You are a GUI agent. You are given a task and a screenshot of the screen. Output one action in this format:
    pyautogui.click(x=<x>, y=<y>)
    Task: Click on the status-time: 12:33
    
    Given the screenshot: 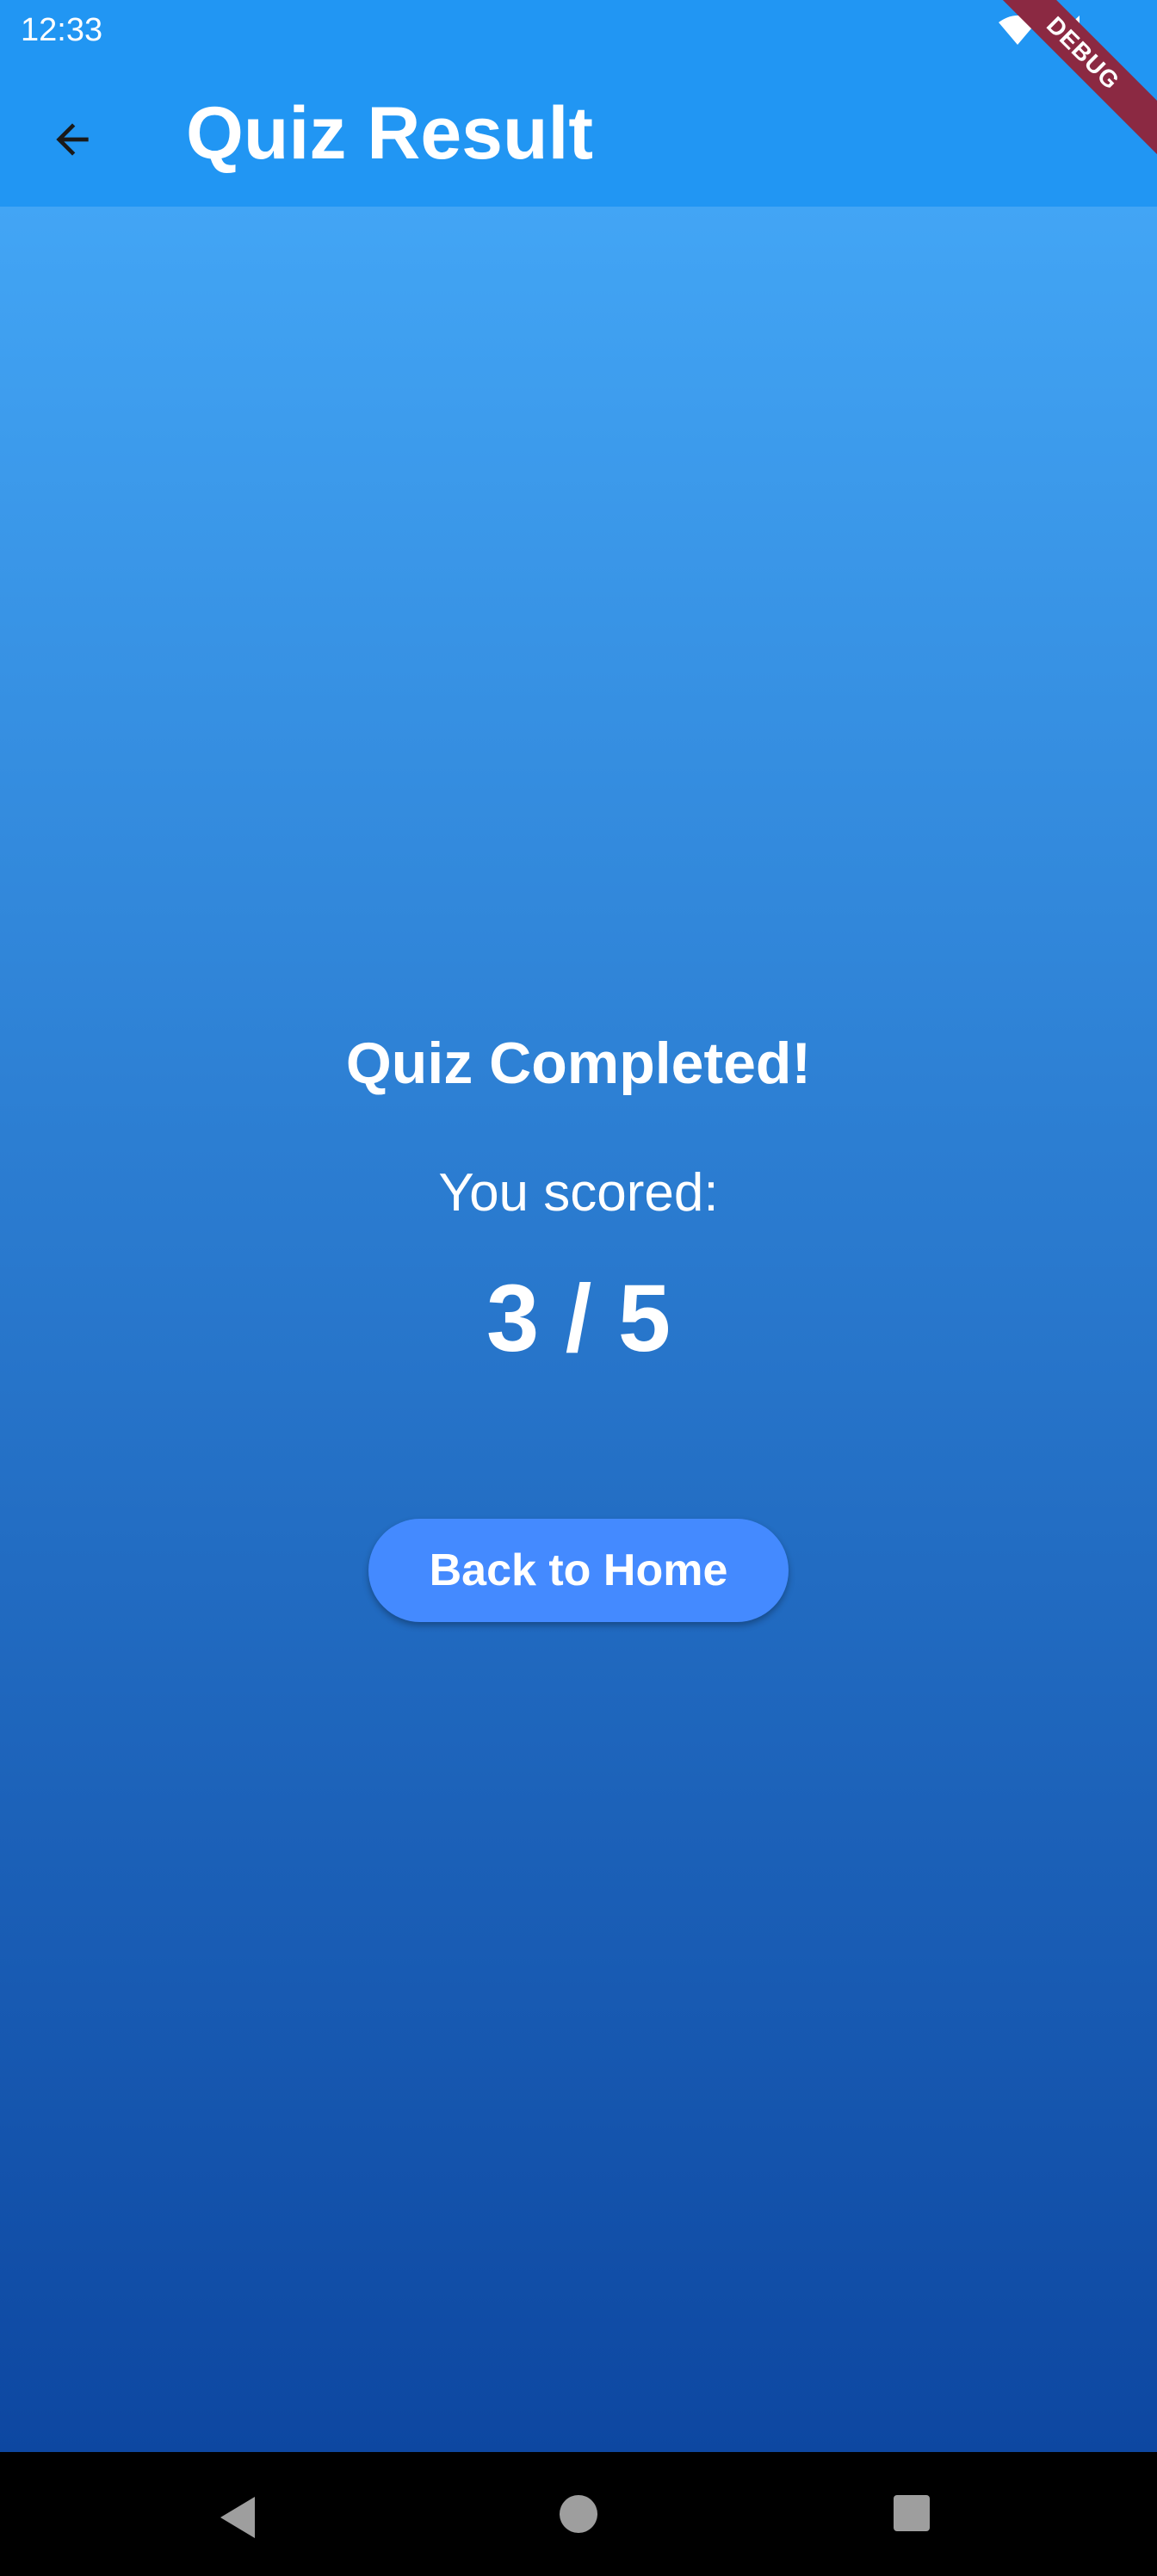 What is the action you would take?
    pyautogui.click(x=62, y=30)
    